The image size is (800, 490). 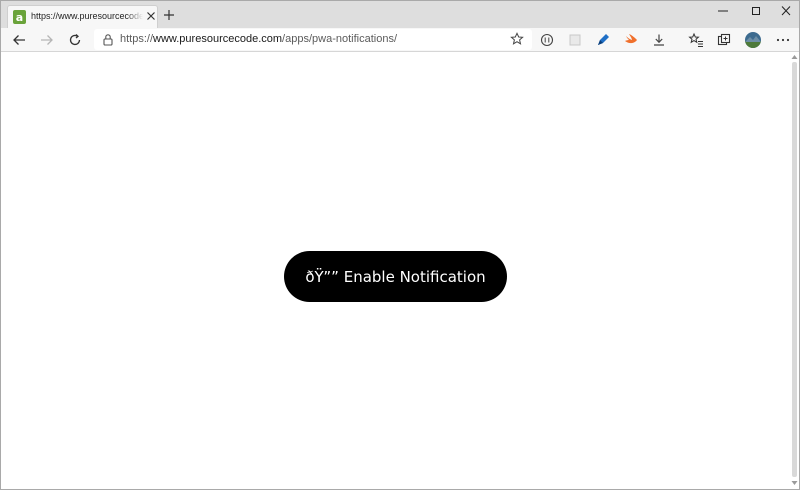 What do you see at coordinates (517, 39) in the screenshot?
I see `star-icon` at bounding box center [517, 39].